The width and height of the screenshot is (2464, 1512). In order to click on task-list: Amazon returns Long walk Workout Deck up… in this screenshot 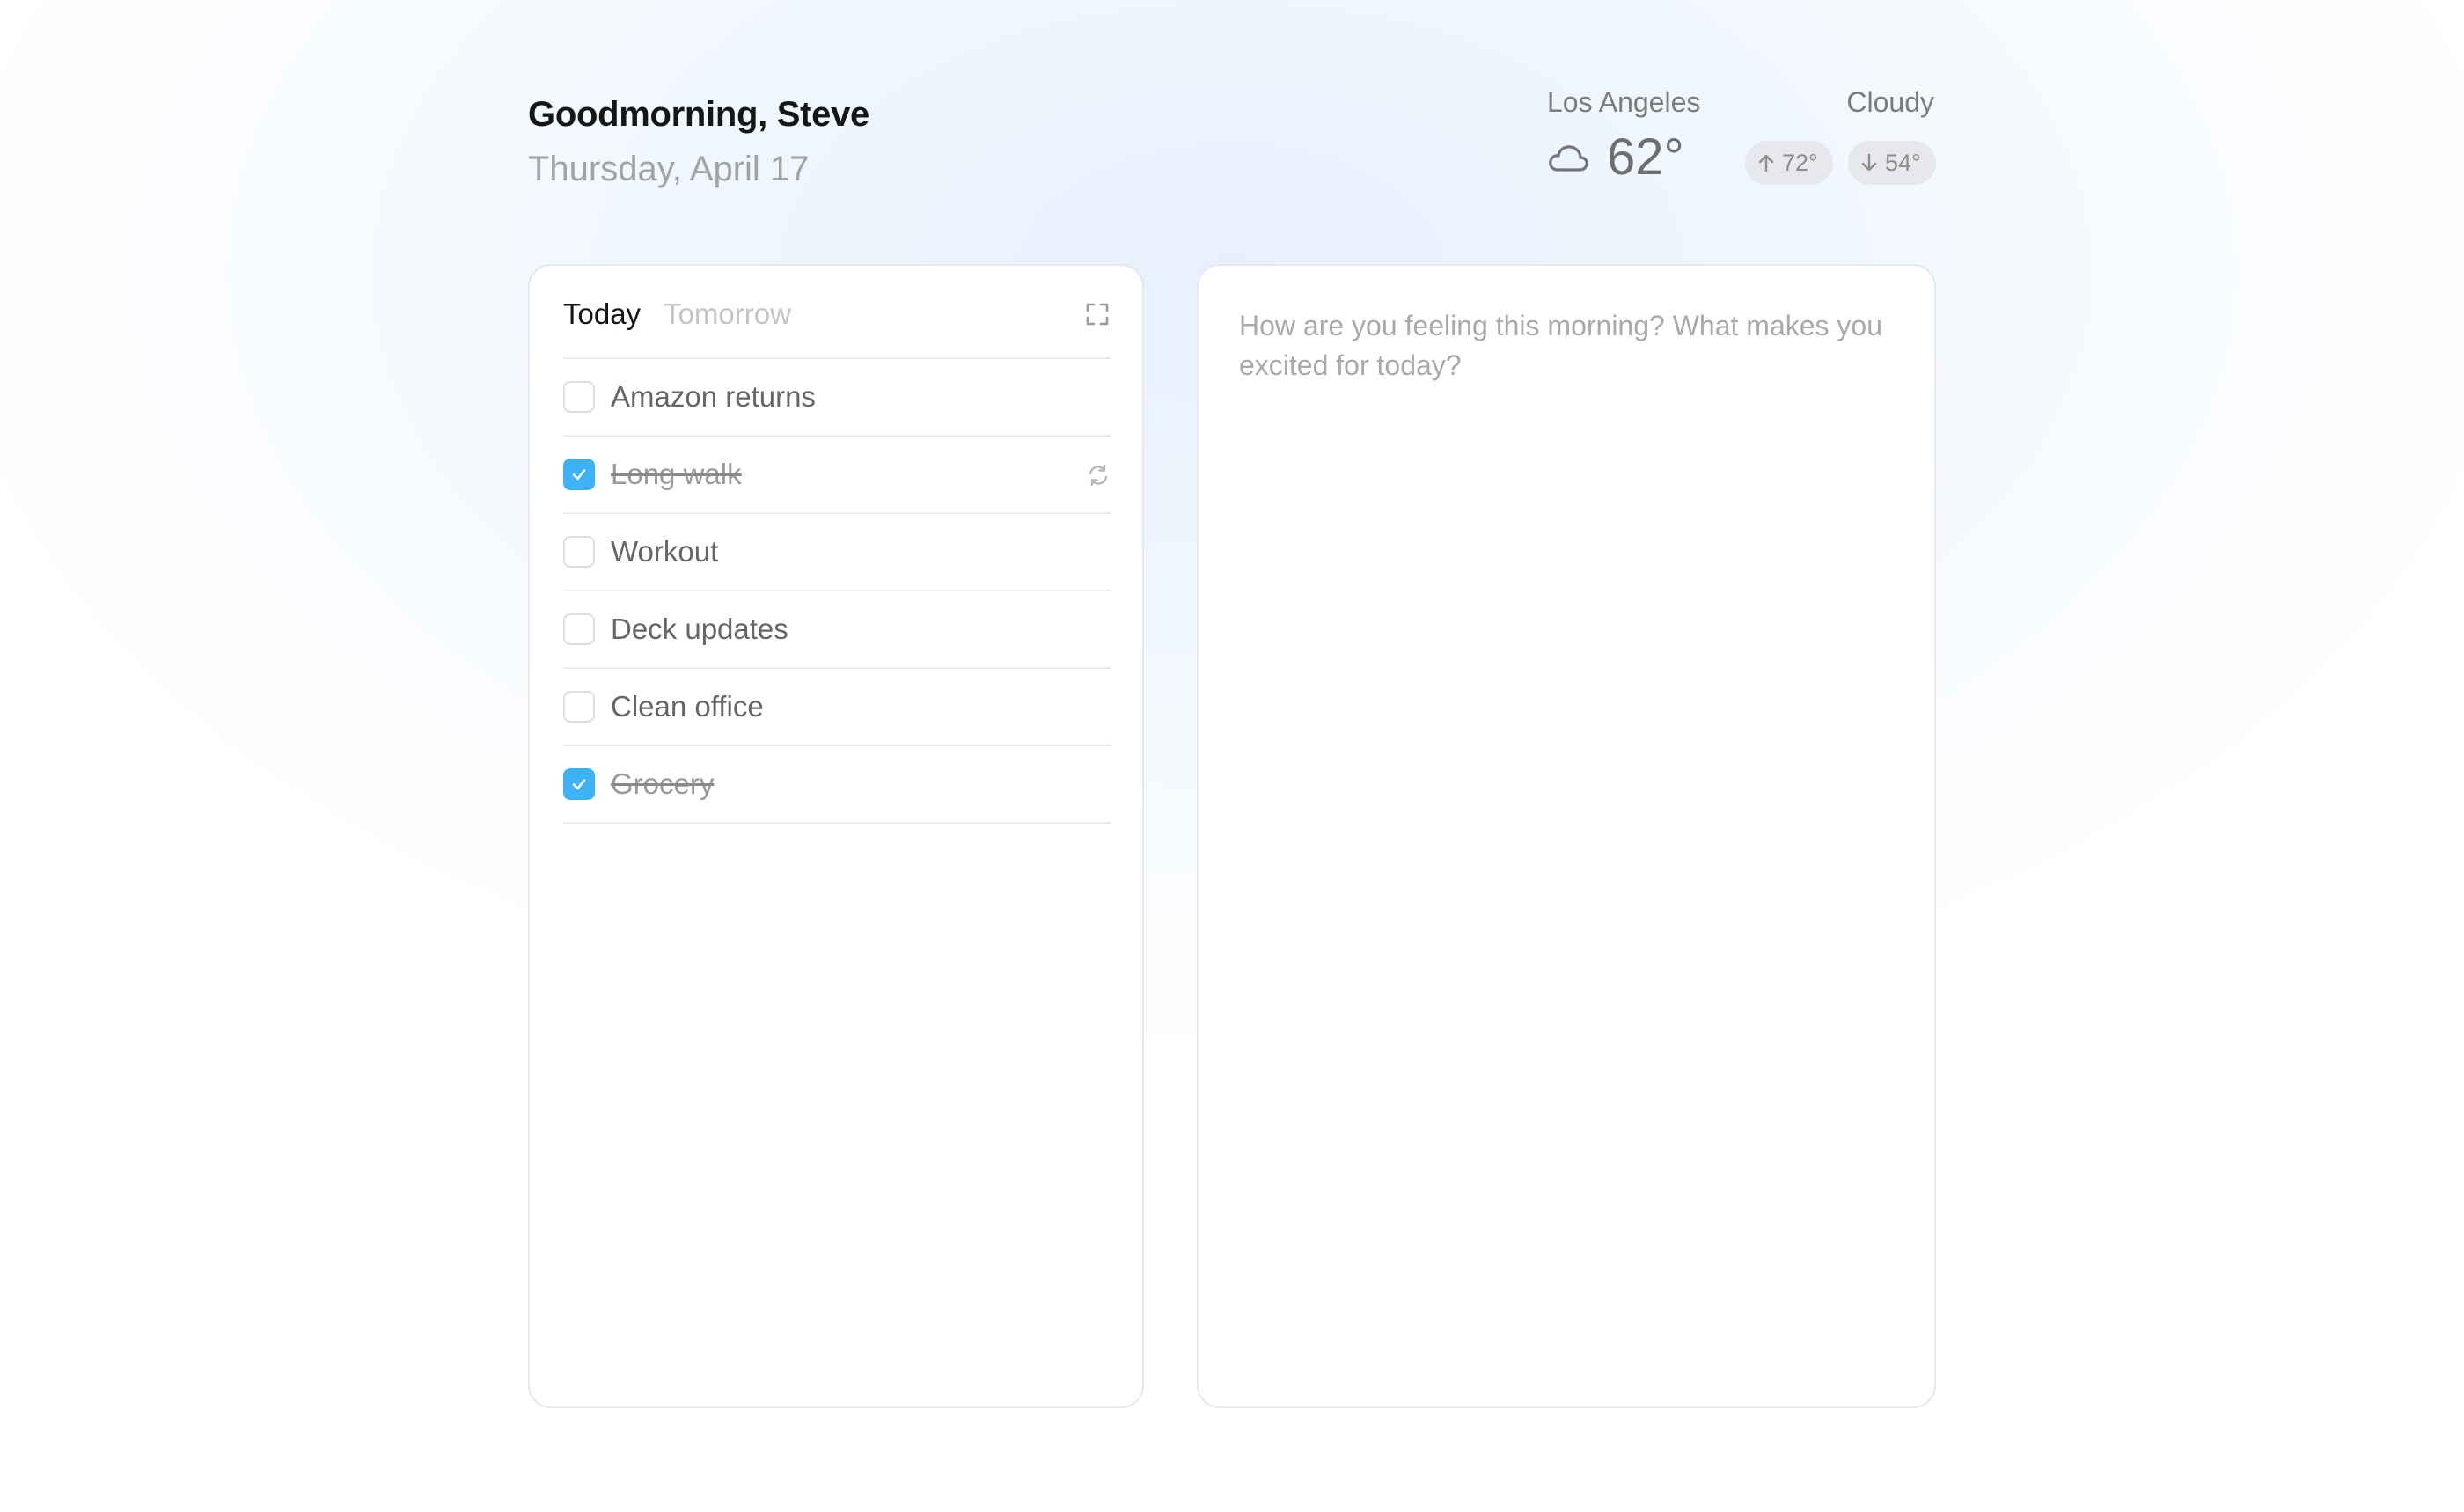, I will do `click(837, 590)`.